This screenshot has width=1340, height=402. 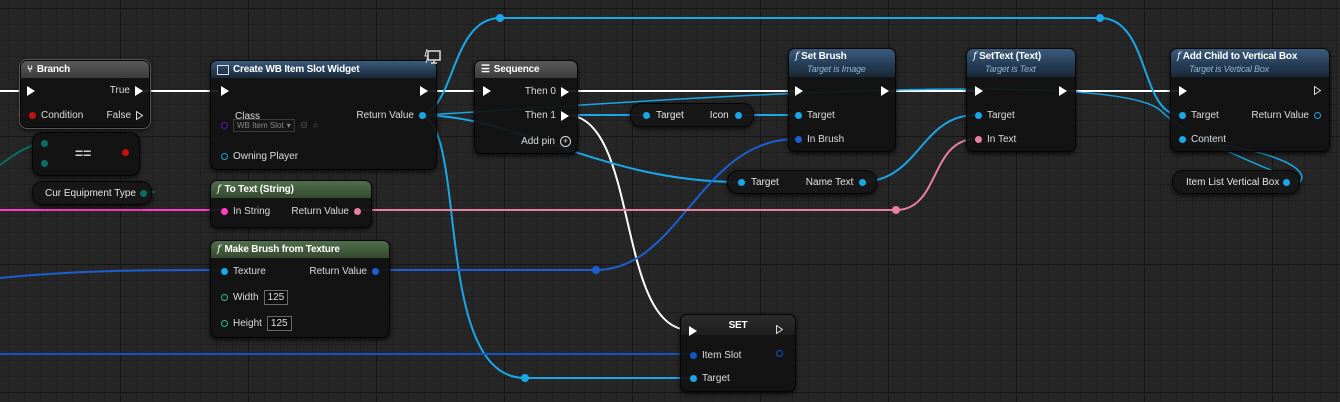 What do you see at coordinates (485, 69) in the screenshot?
I see `sequence-icon: ☰` at bounding box center [485, 69].